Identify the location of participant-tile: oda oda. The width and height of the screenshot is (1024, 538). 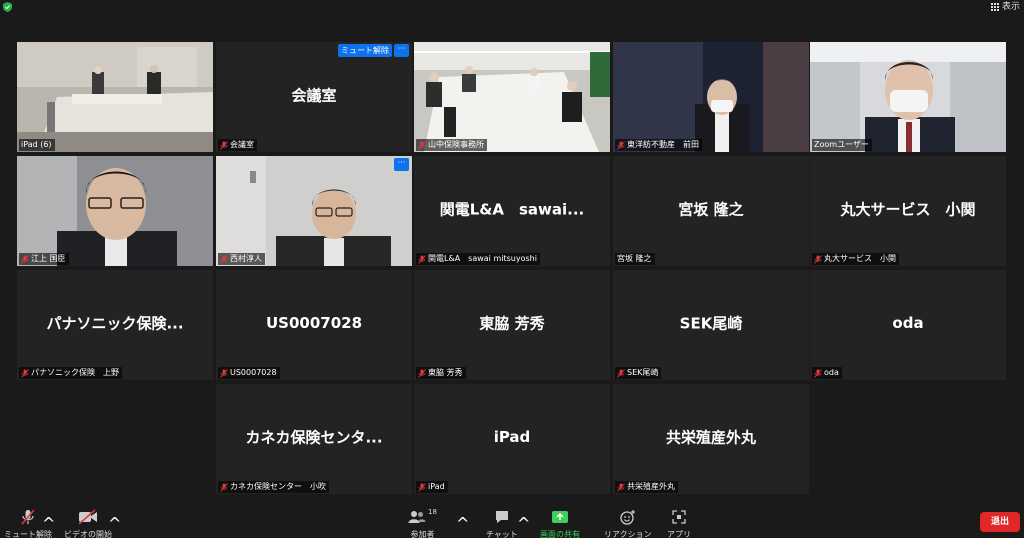
(908, 325).